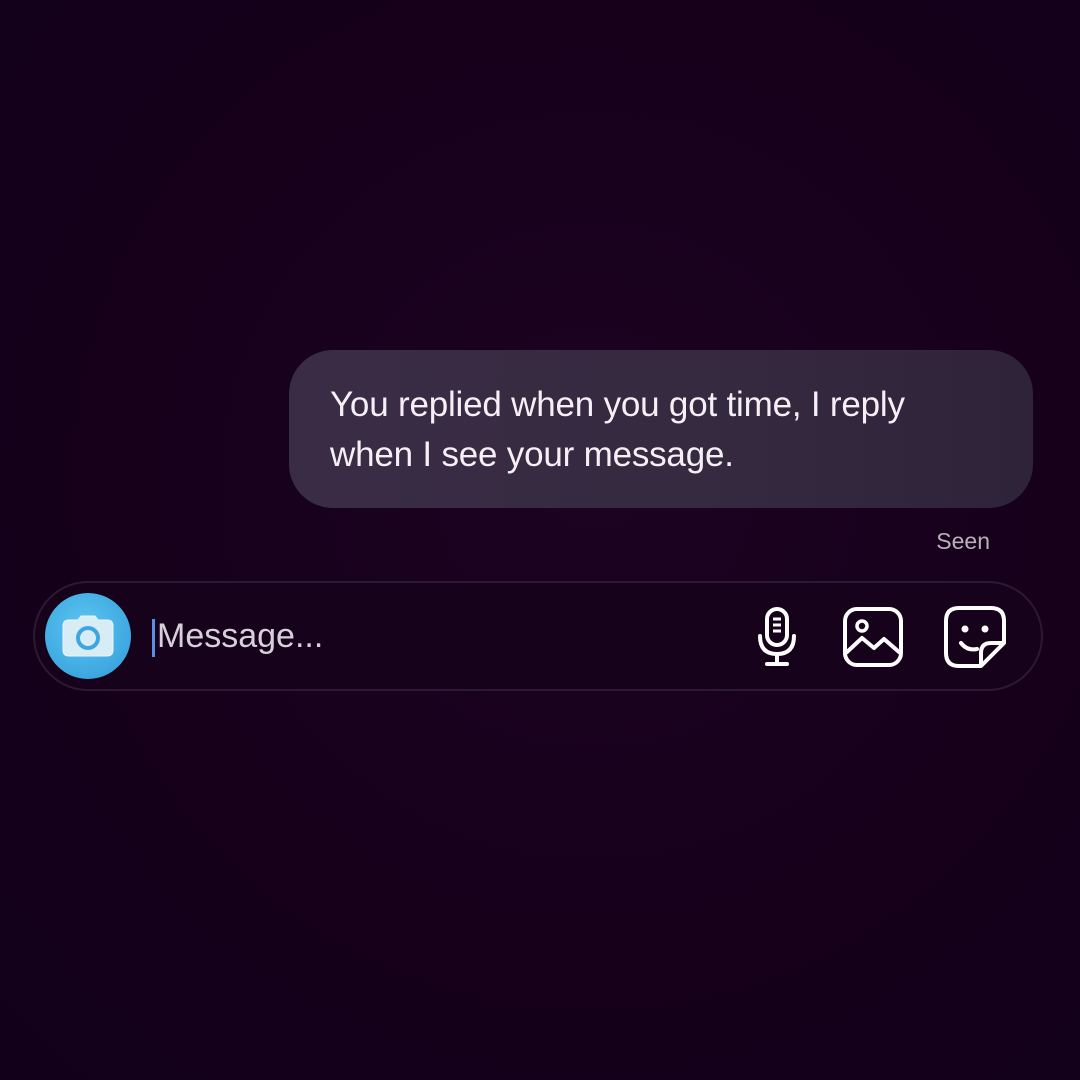 The image size is (1080, 1080). What do you see at coordinates (153, 638) in the screenshot?
I see `text-caret` at bounding box center [153, 638].